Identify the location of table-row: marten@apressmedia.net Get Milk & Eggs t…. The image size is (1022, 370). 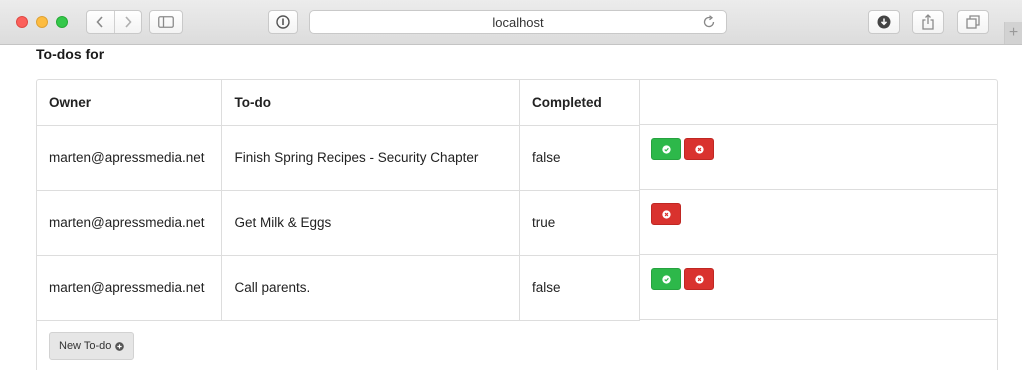
(338, 222).